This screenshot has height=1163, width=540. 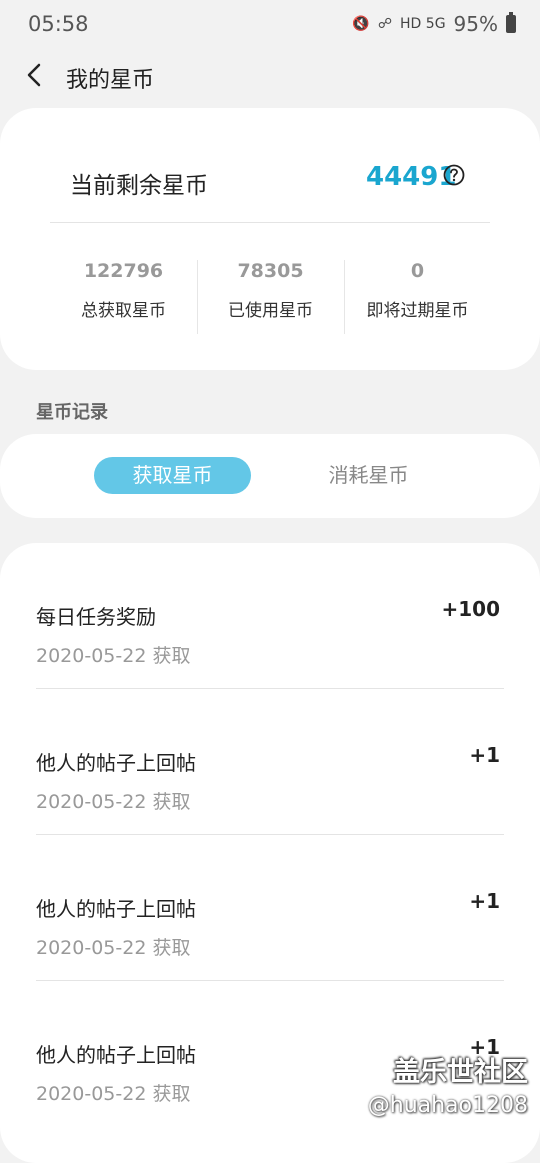 I want to click on battery-icon, so click(x=511, y=22).